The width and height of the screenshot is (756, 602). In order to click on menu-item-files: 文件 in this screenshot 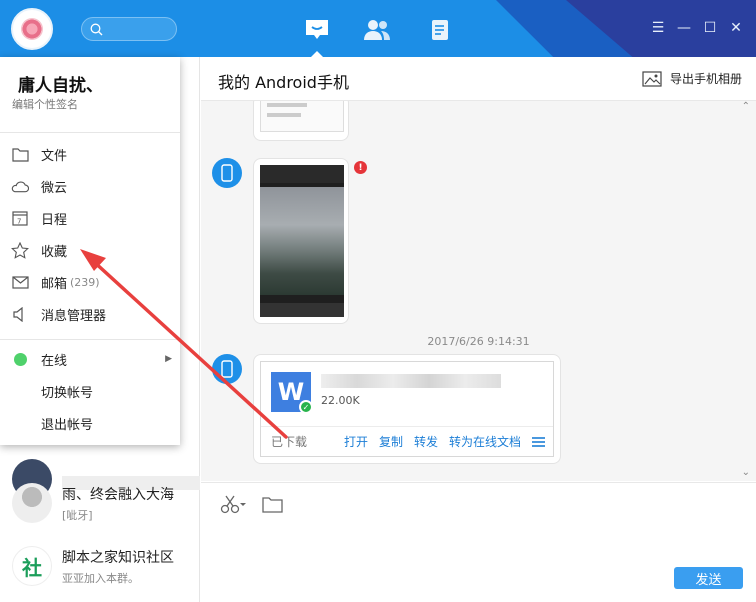, I will do `click(90, 154)`.